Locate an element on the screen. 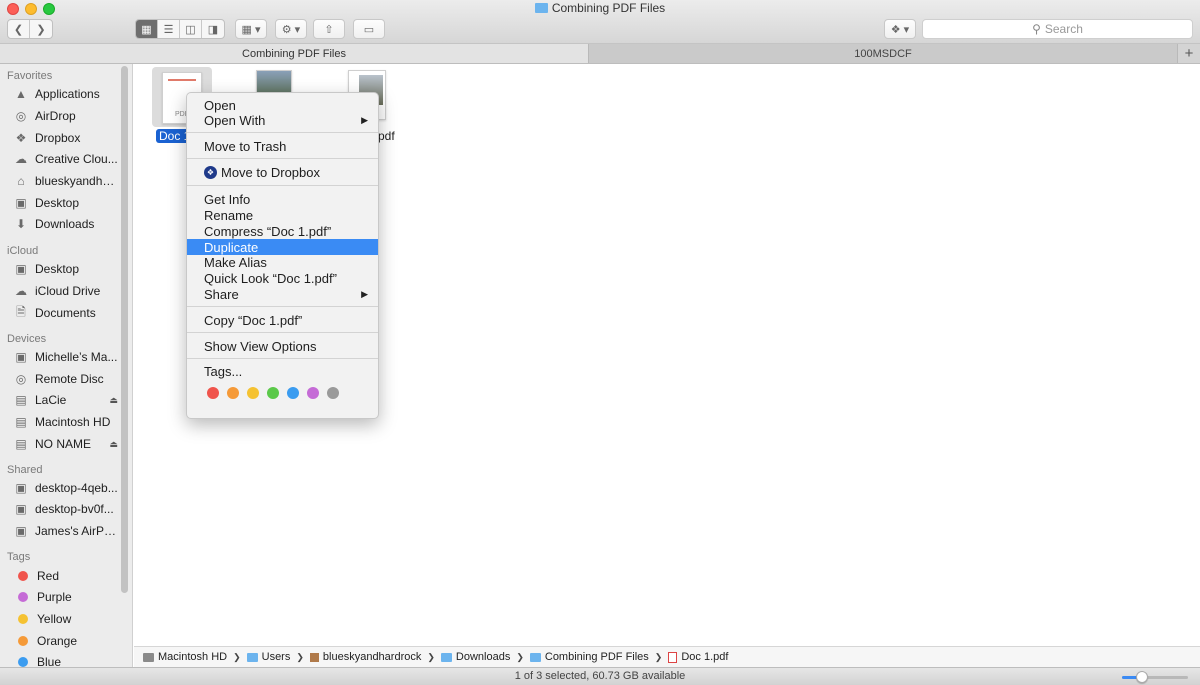  column-view-button: ◫ is located at coordinates (191, 29).